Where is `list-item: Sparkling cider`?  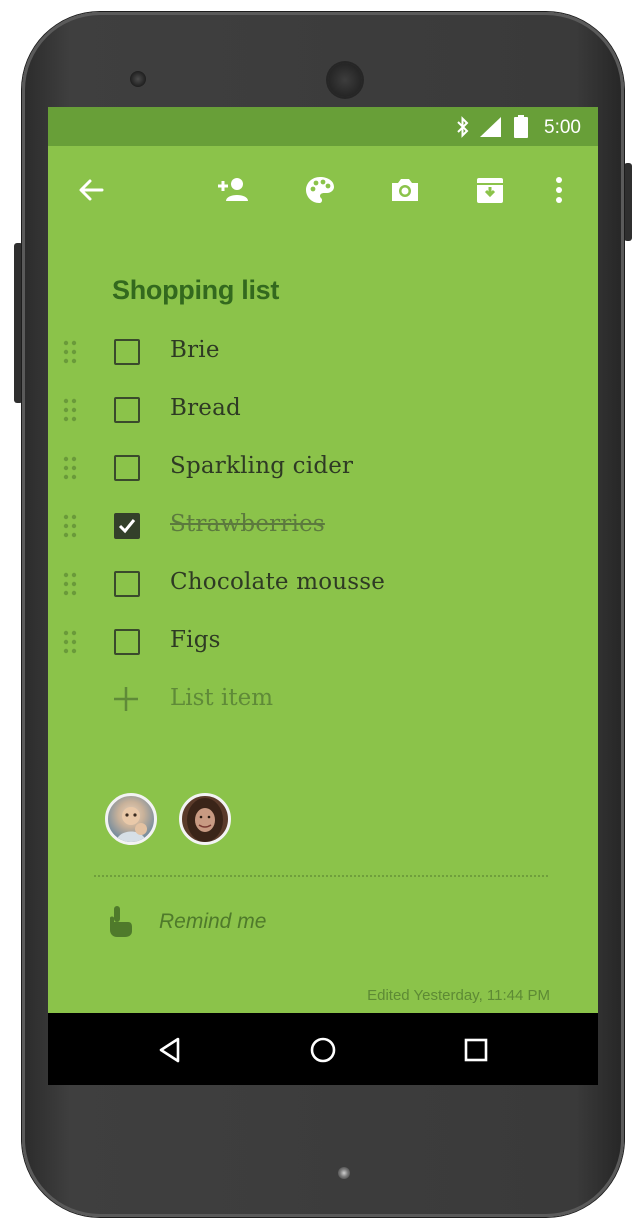
list-item: Sparkling cider is located at coordinates (323, 468).